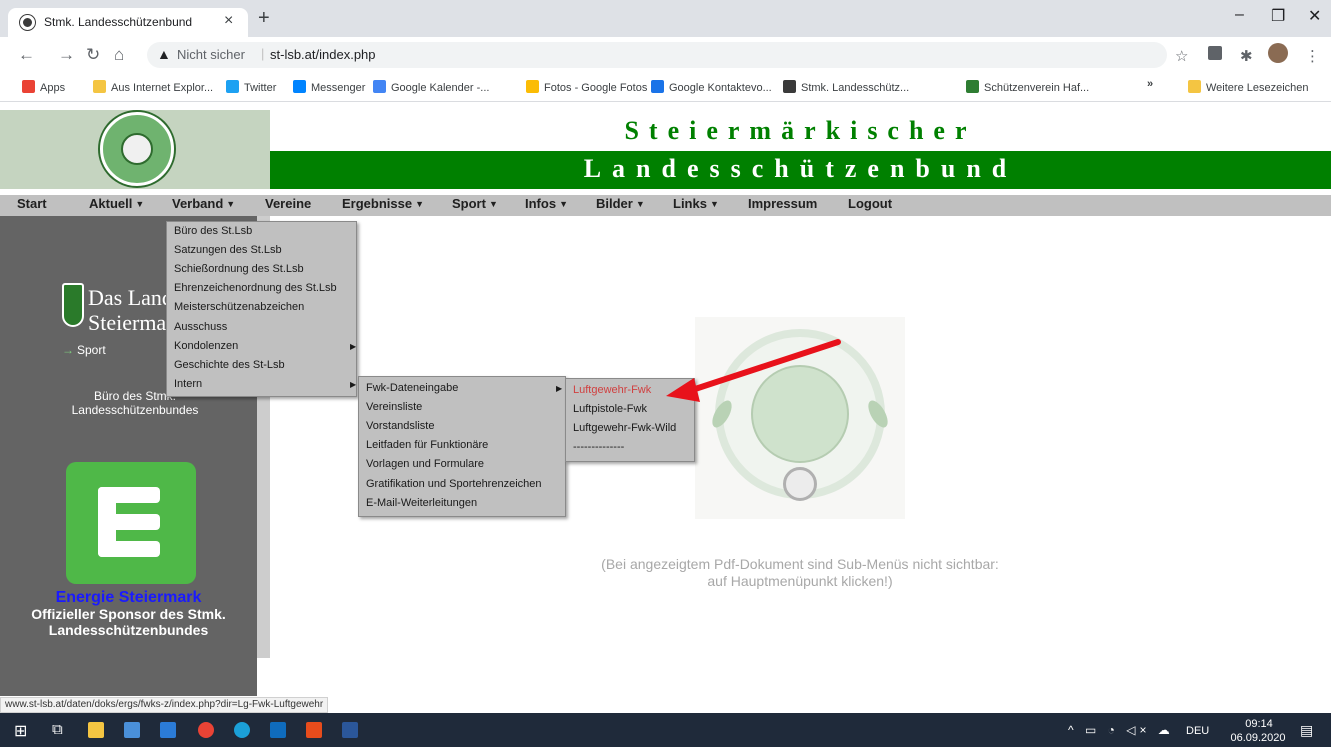 The width and height of the screenshot is (1331, 747). What do you see at coordinates (1259, 724) in the screenshot?
I see `clock-time: 09:14` at bounding box center [1259, 724].